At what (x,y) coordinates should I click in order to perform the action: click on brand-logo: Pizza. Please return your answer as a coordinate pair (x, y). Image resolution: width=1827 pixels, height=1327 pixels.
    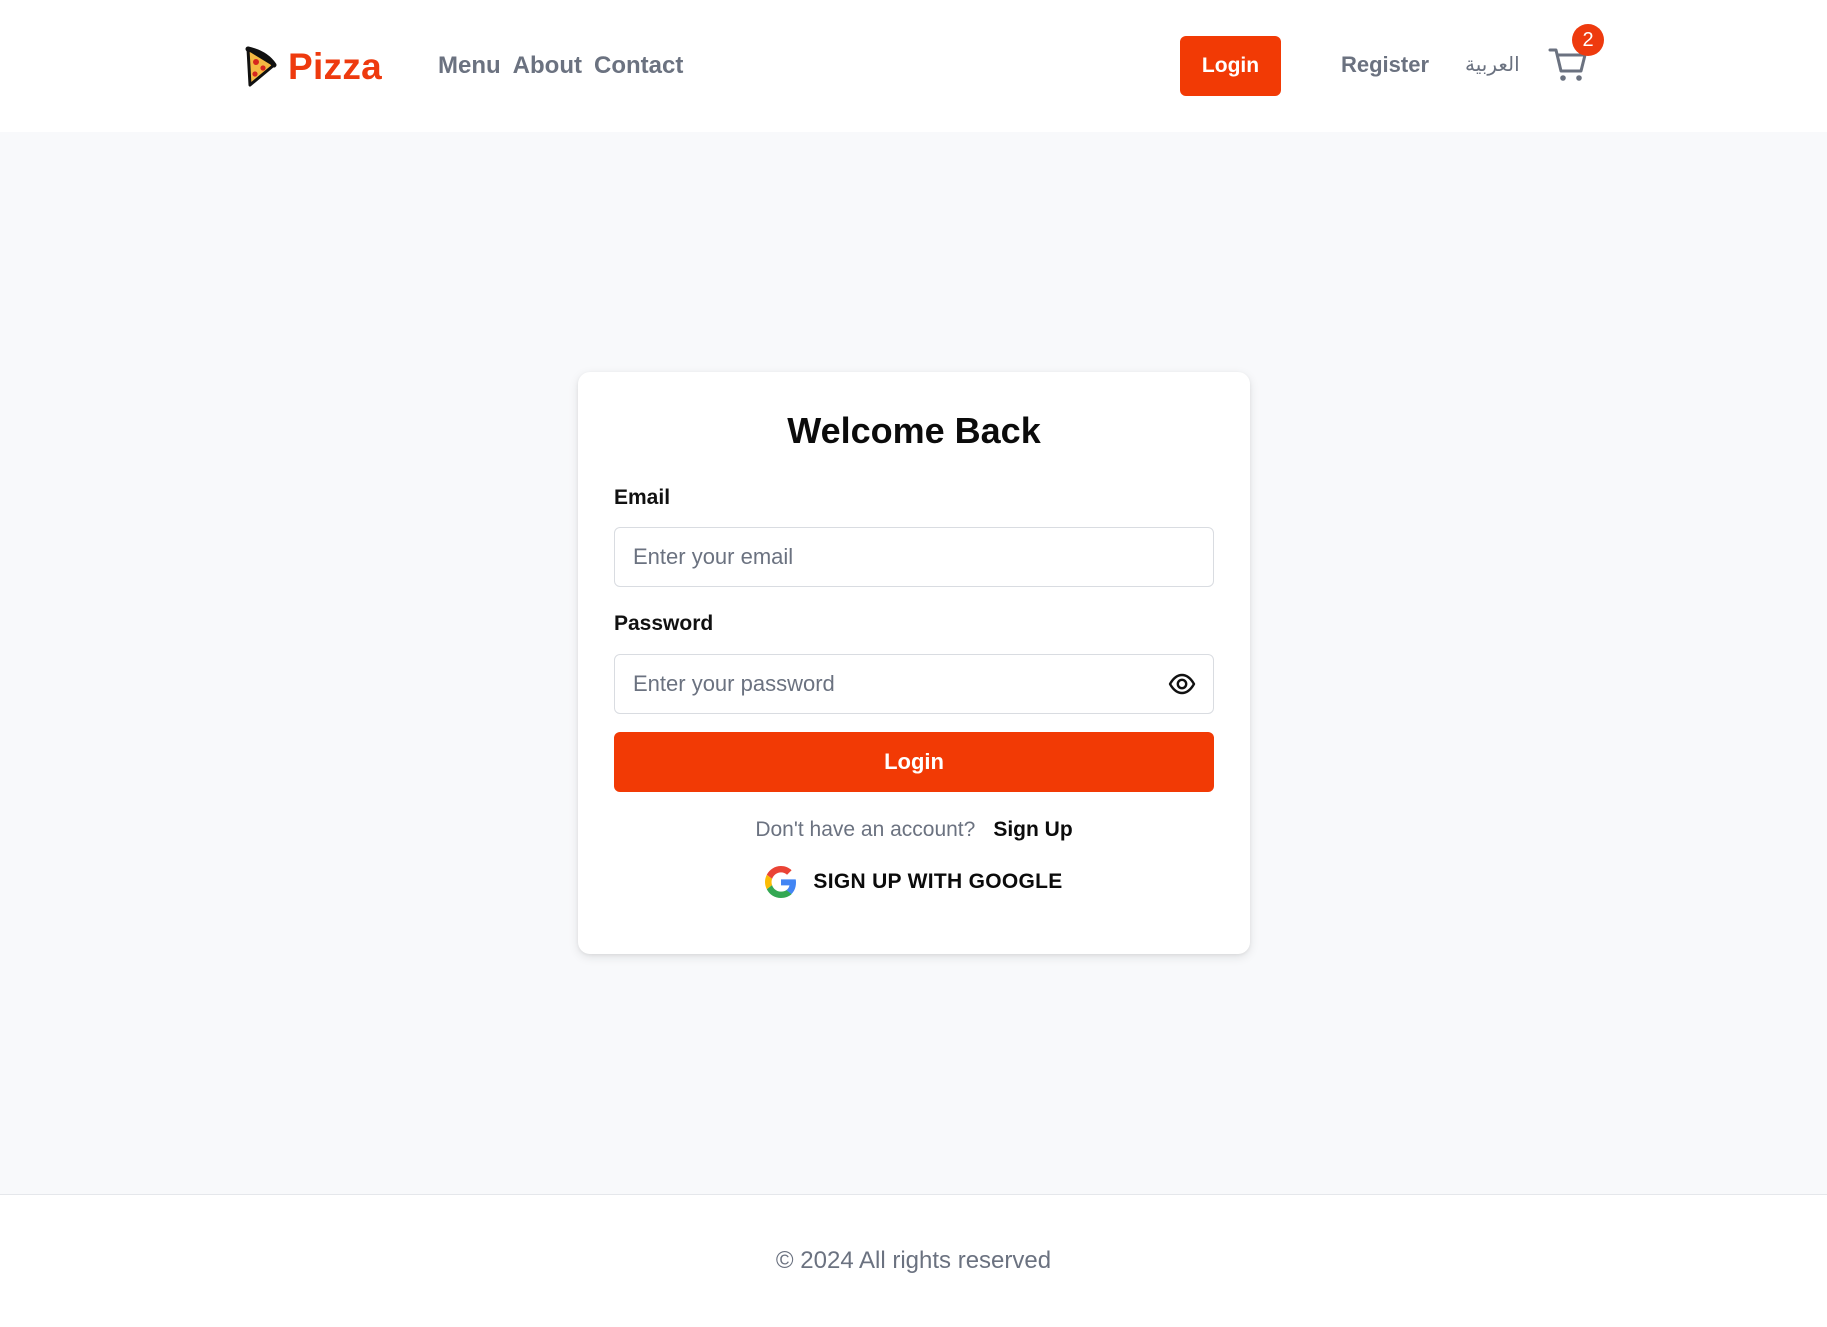
    Looking at the image, I should click on (313, 67).